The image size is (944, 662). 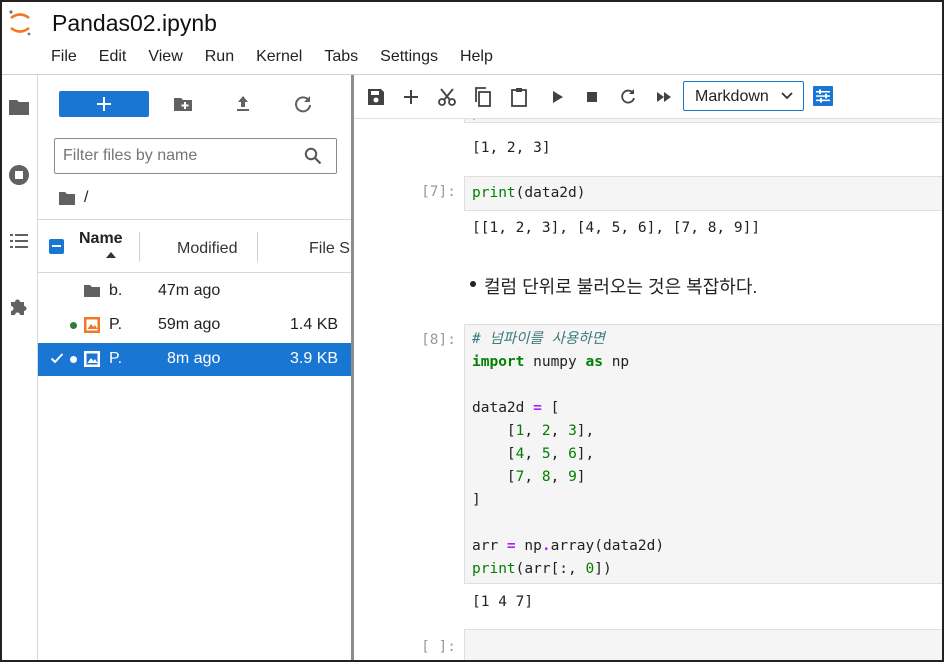 I want to click on menu-file: File, so click(x=64, y=59).